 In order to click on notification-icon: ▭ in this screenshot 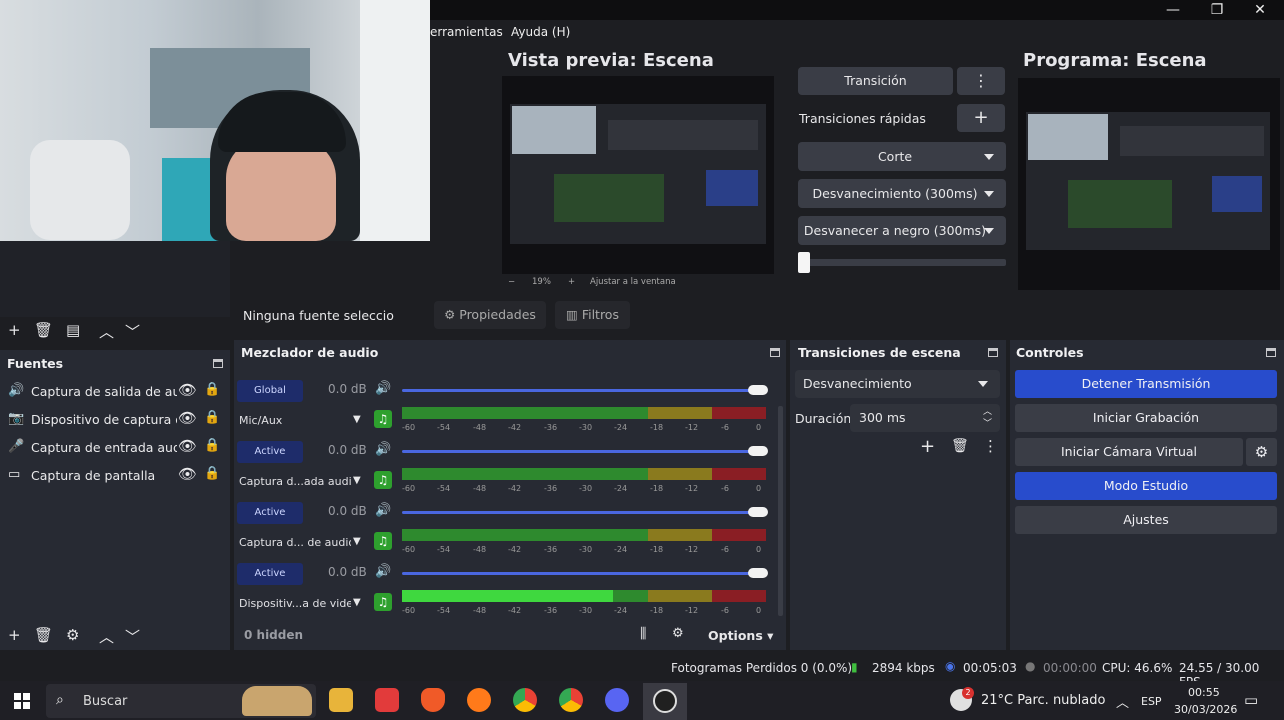, I will do `click(1251, 700)`.